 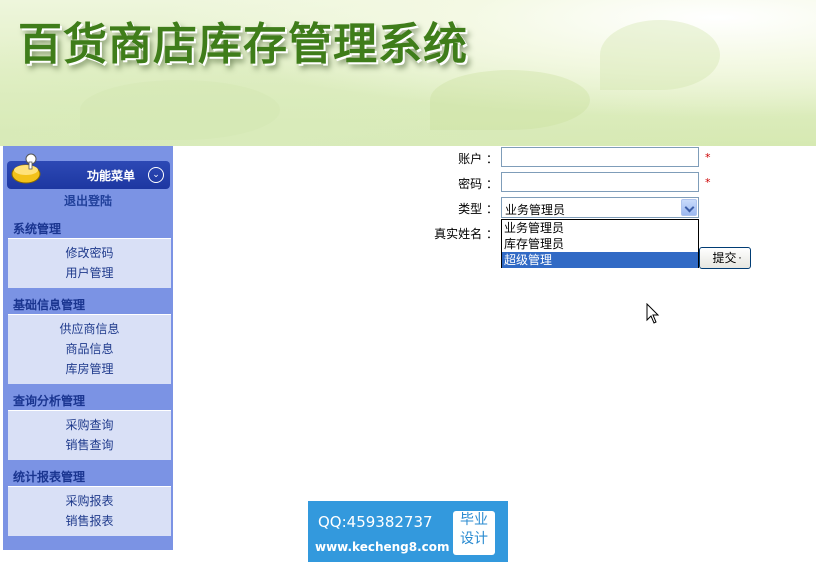 I want to click on account-input, so click(x=600, y=157).